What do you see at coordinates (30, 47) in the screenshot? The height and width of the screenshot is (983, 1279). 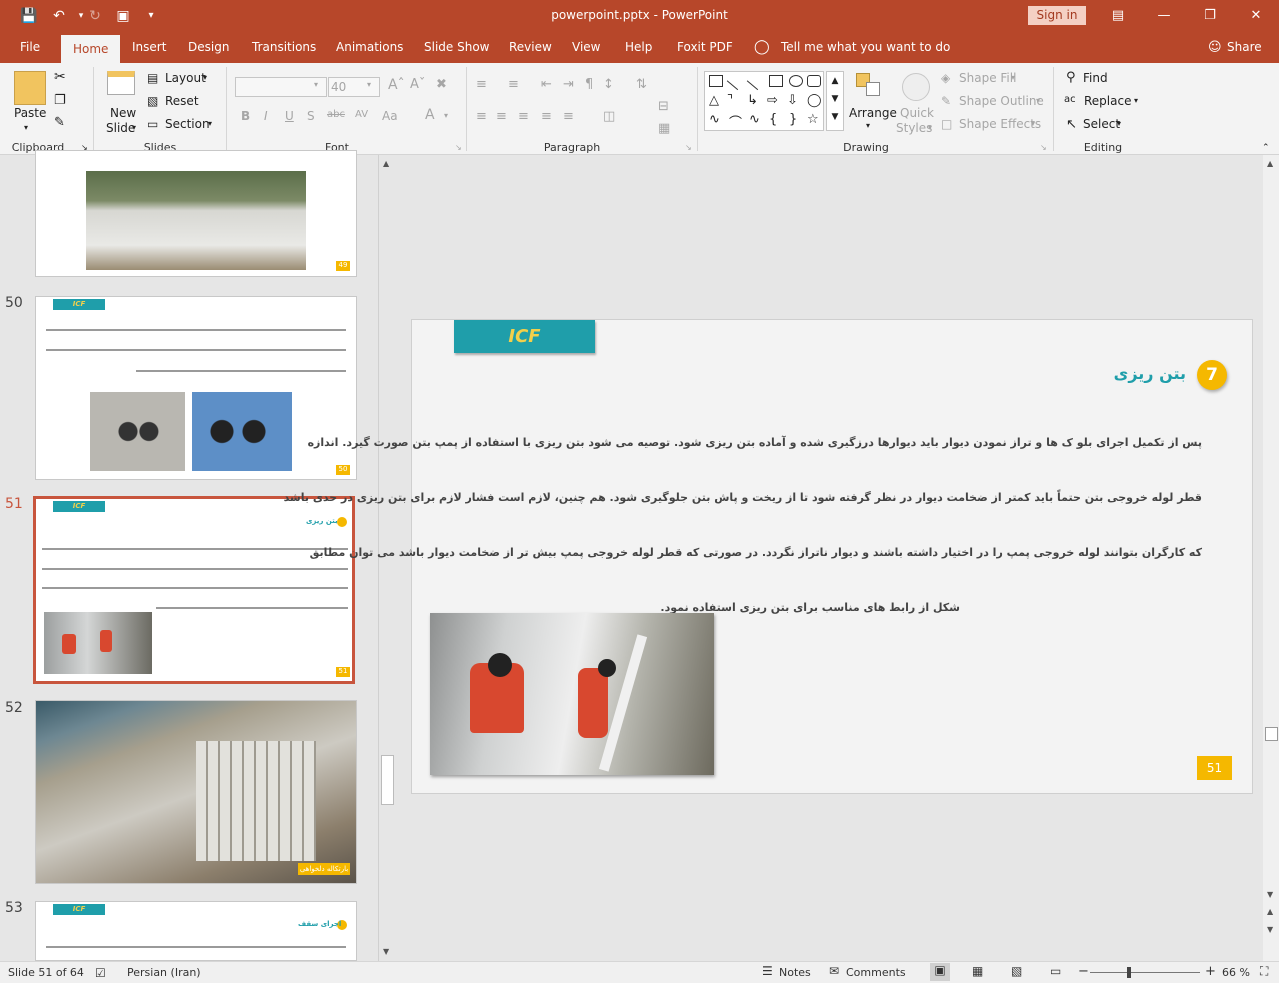 I see `tab-file: File` at bounding box center [30, 47].